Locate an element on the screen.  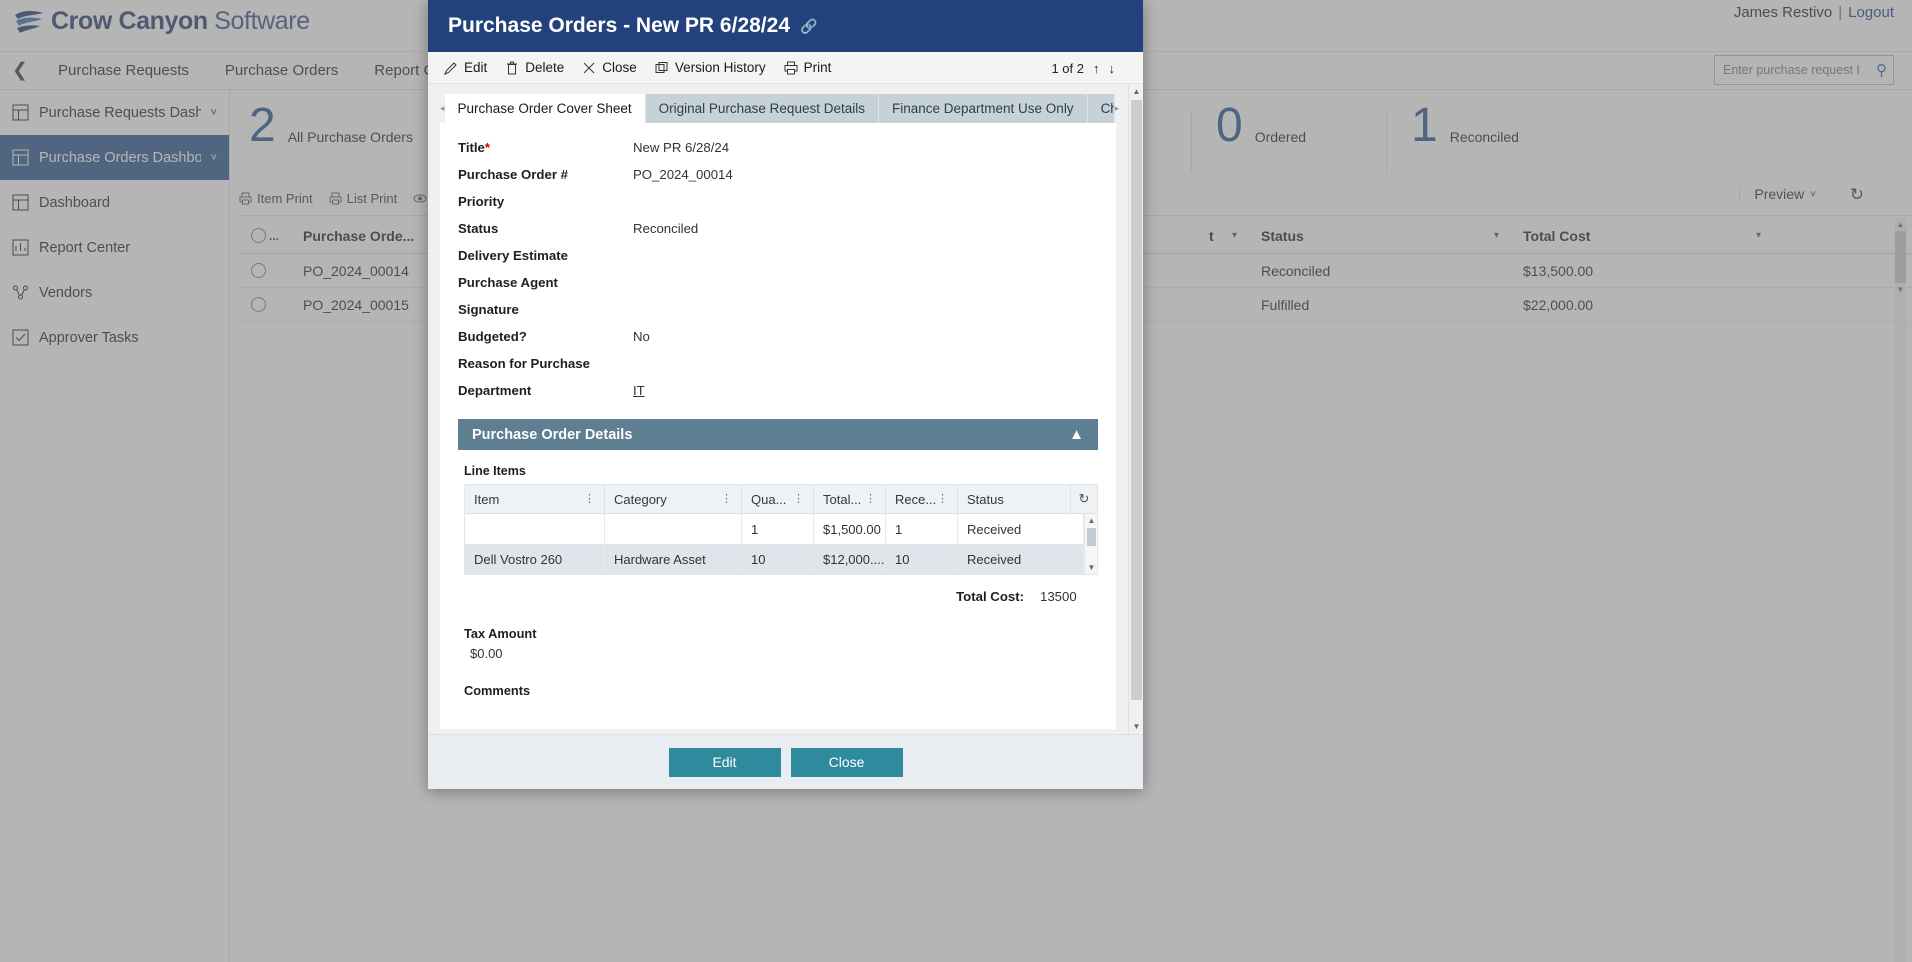
col-quantity: Qua... ⋮ is located at coordinates (778, 499).